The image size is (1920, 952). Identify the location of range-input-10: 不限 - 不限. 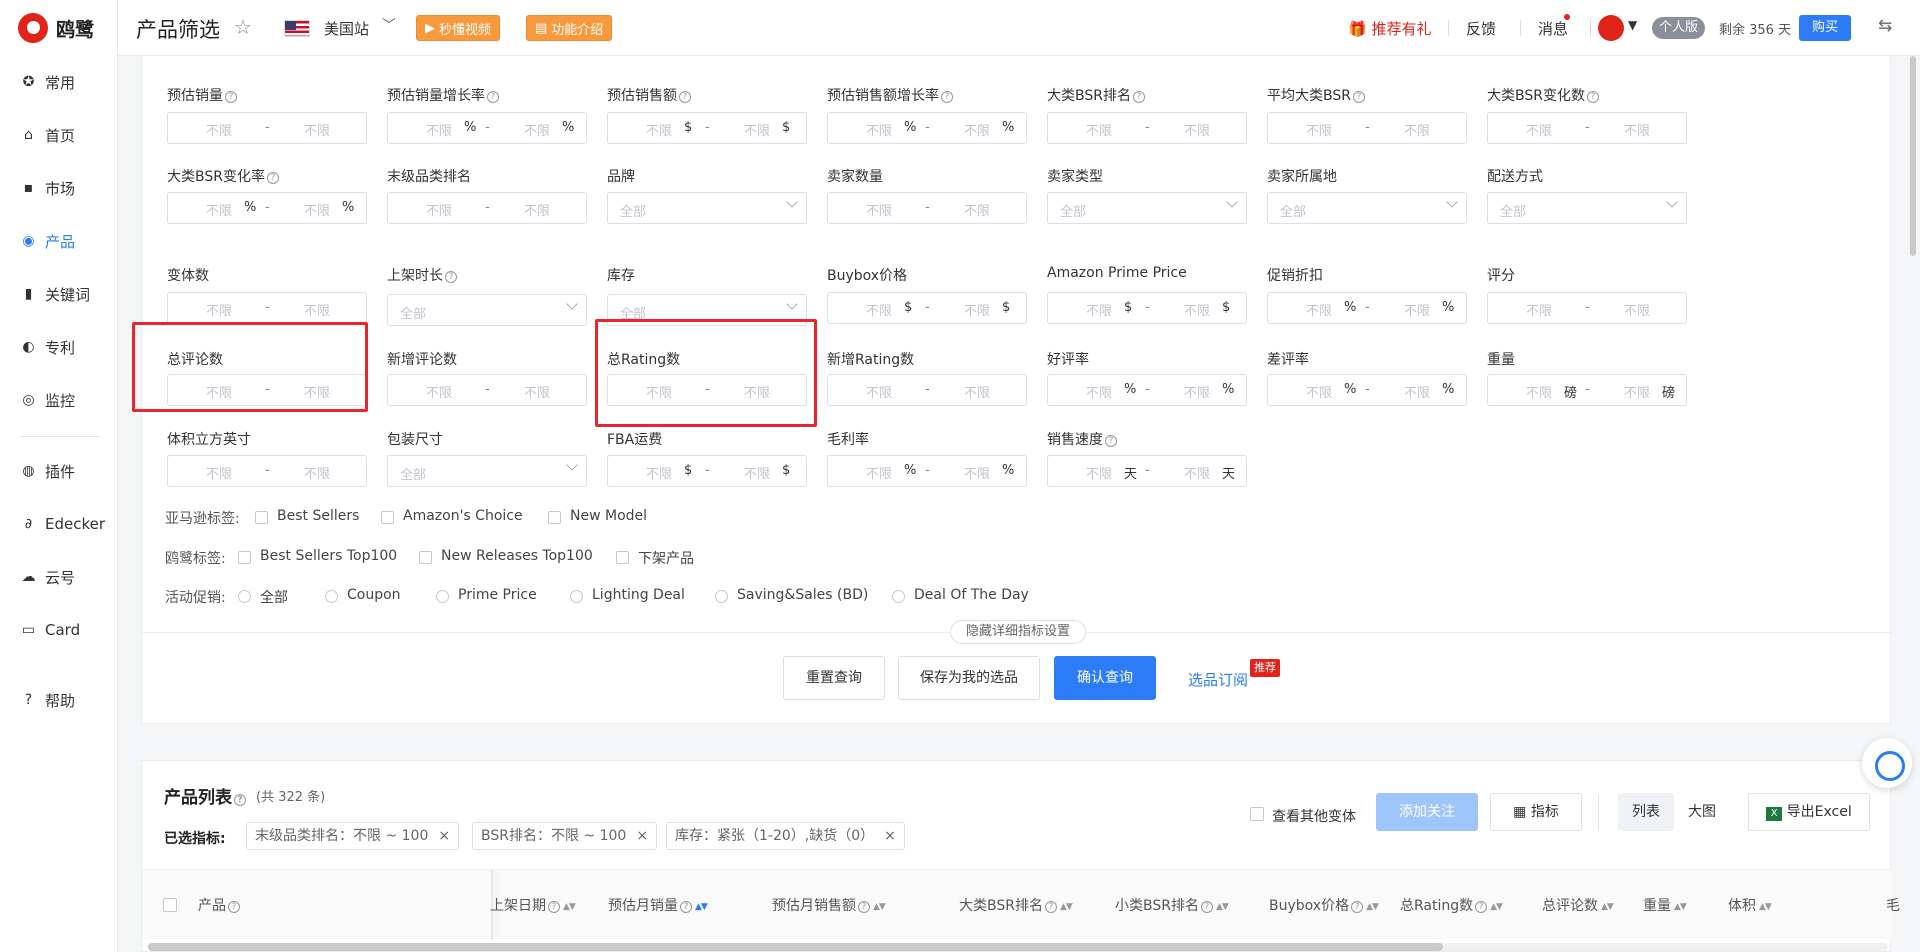
(927, 208).